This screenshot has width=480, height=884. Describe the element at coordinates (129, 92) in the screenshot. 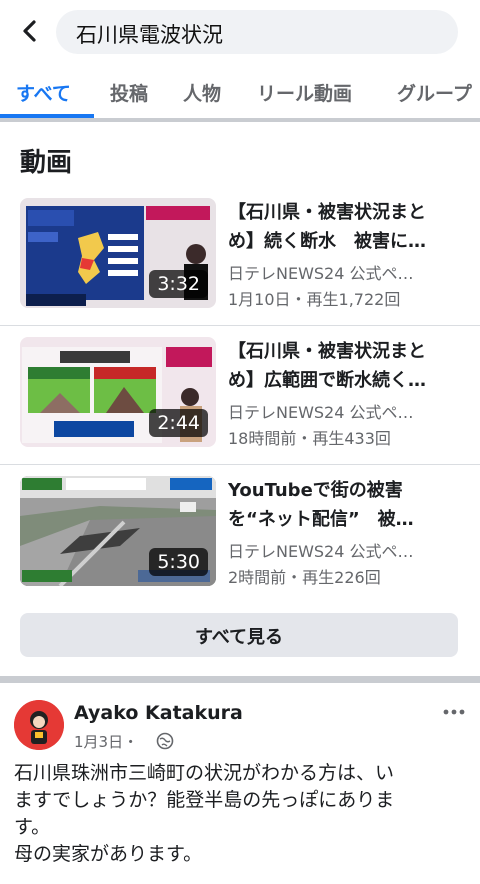

I see `tab-posts: 投稿` at that location.